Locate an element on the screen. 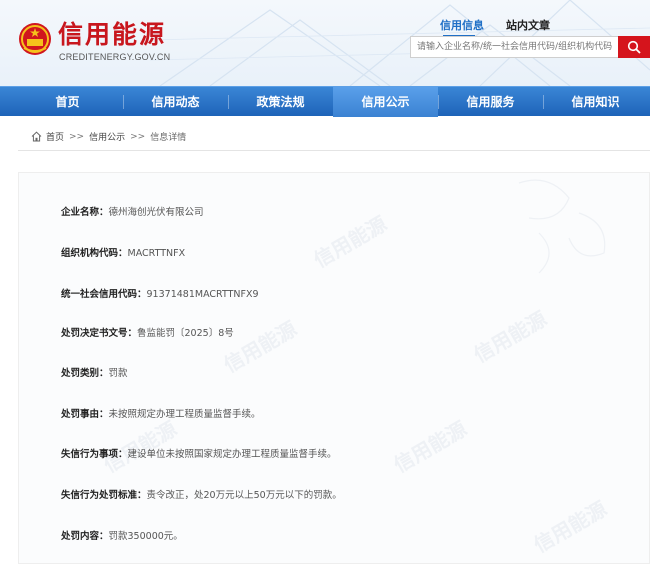 This screenshot has height=564, width=650. nav-item-home: 首页 is located at coordinates (67, 102).